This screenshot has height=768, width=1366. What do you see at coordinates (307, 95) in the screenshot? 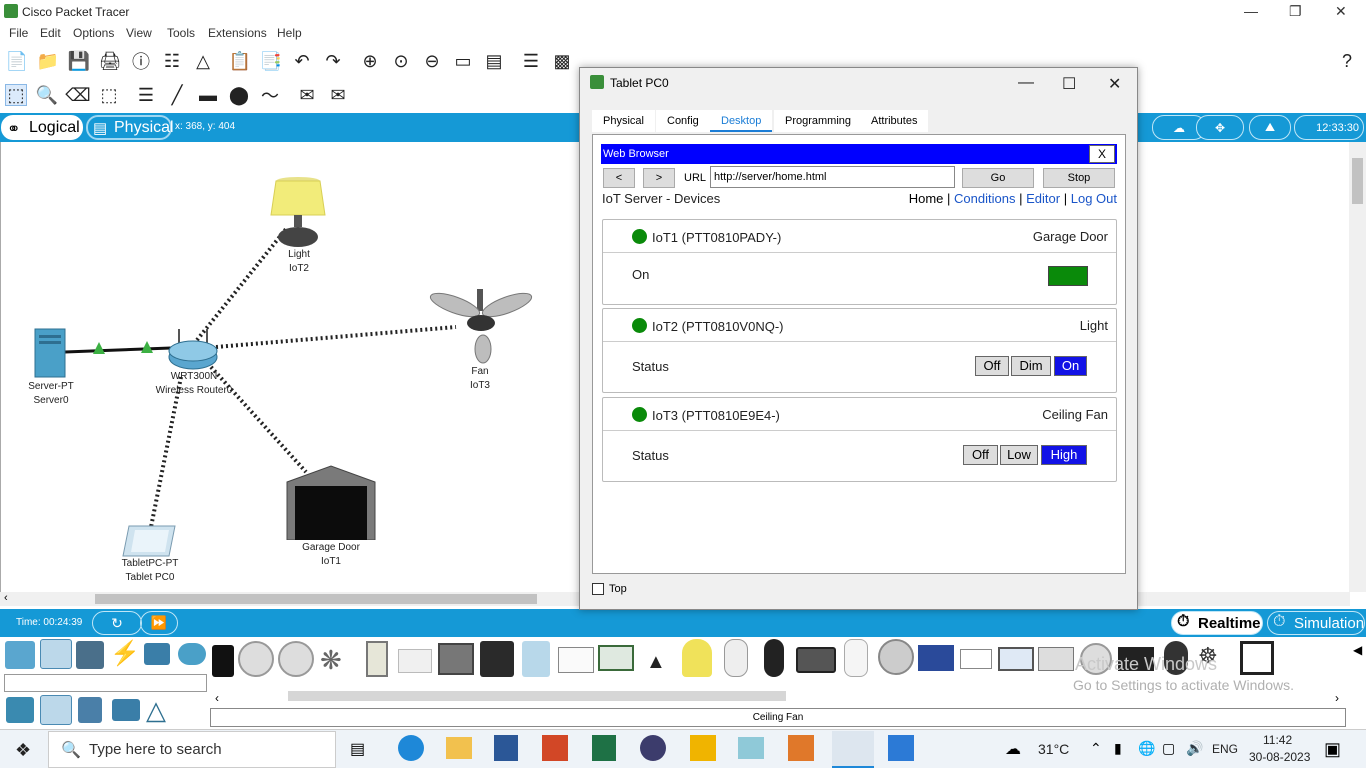
I see `simple-pdu-icon: ✉` at bounding box center [307, 95].